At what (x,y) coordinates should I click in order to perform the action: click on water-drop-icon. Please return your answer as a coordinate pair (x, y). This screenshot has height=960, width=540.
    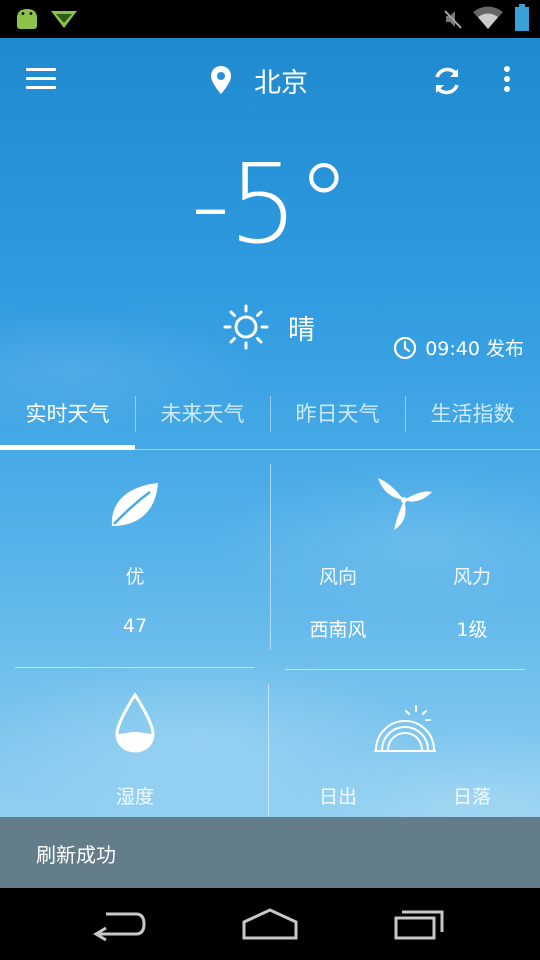
    Looking at the image, I should click on (135, 722).